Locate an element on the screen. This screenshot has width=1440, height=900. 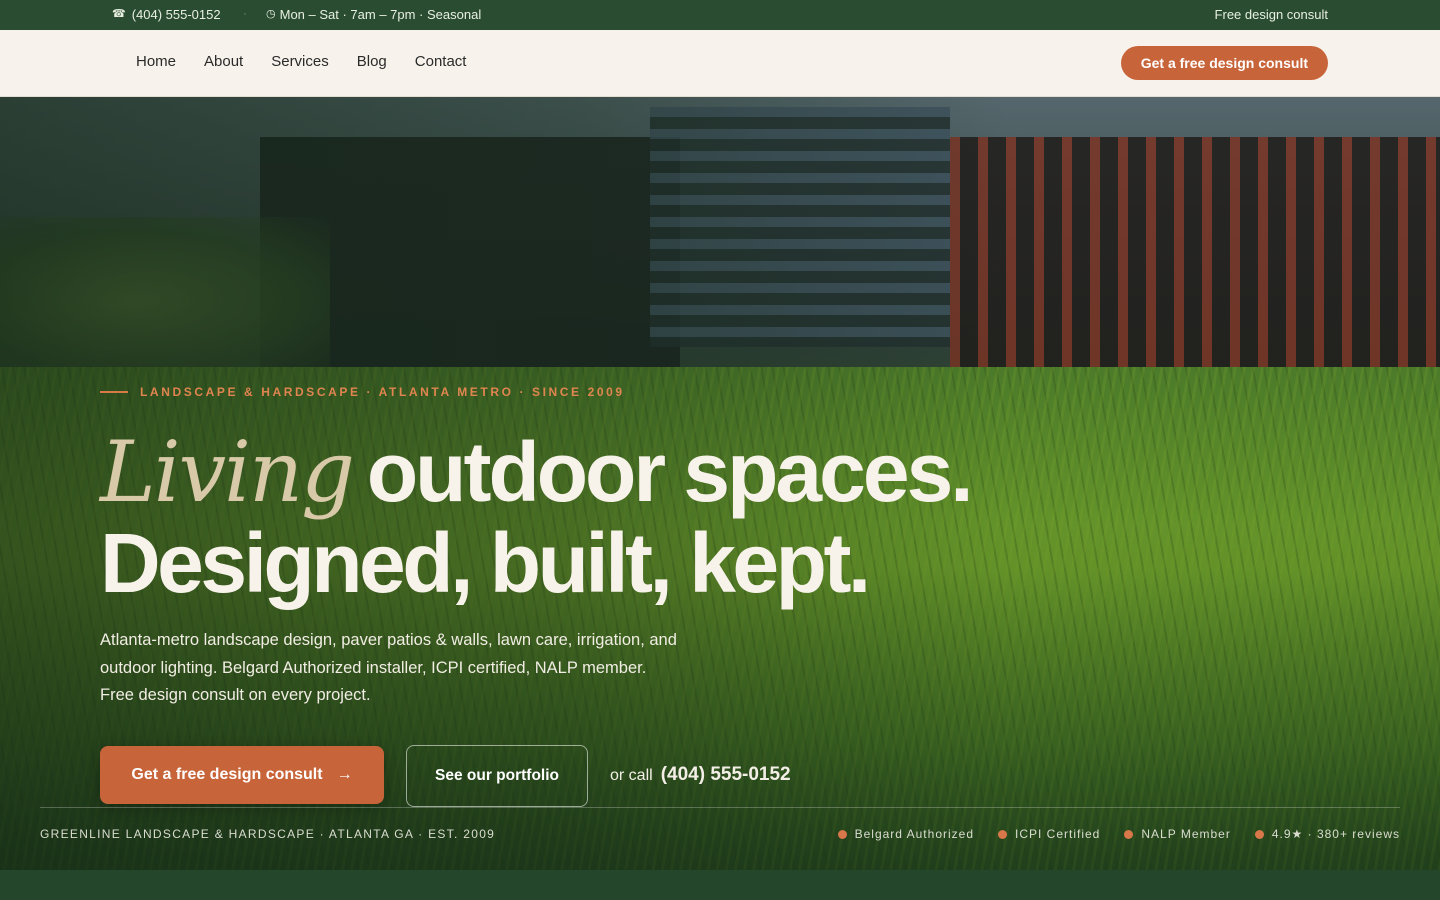
clock-icon: ◷ is located at coordinates (271, 14).